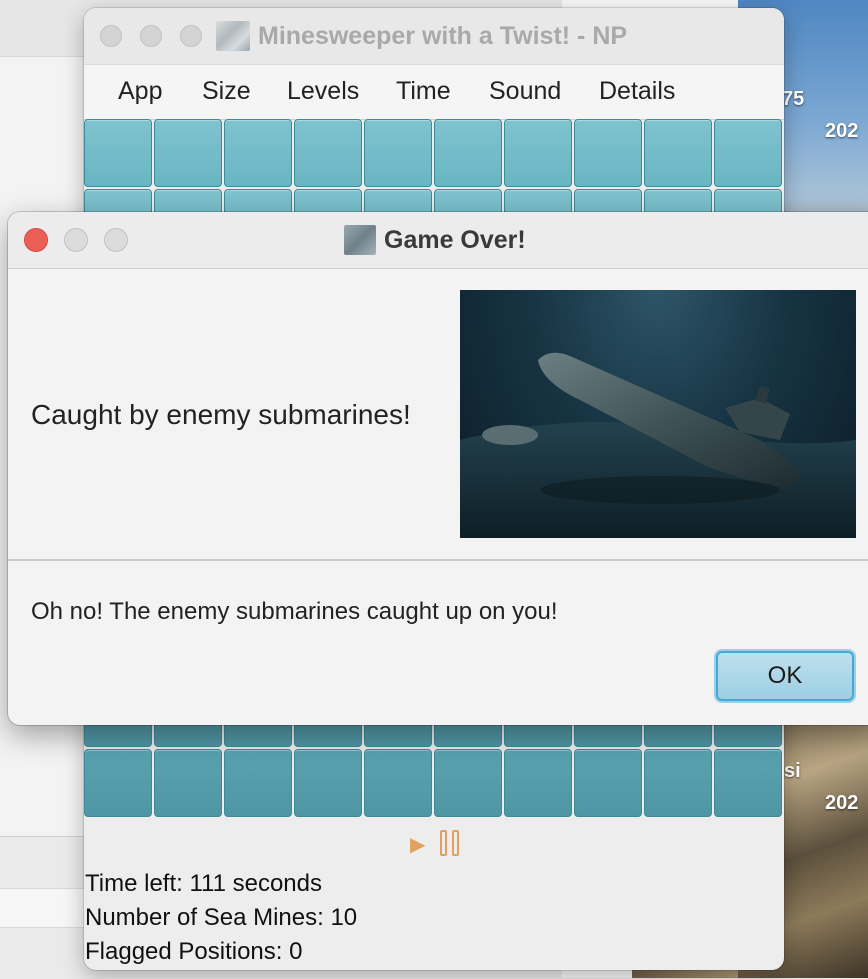  What do you see at coordinates (423, 91) in the screenshot?
I see `menu-time: Time` at bounding box center [423, 91].